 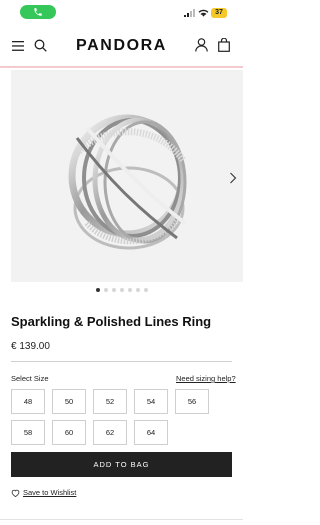 I want to click on size-option: 62, so click(x=110, y=432).